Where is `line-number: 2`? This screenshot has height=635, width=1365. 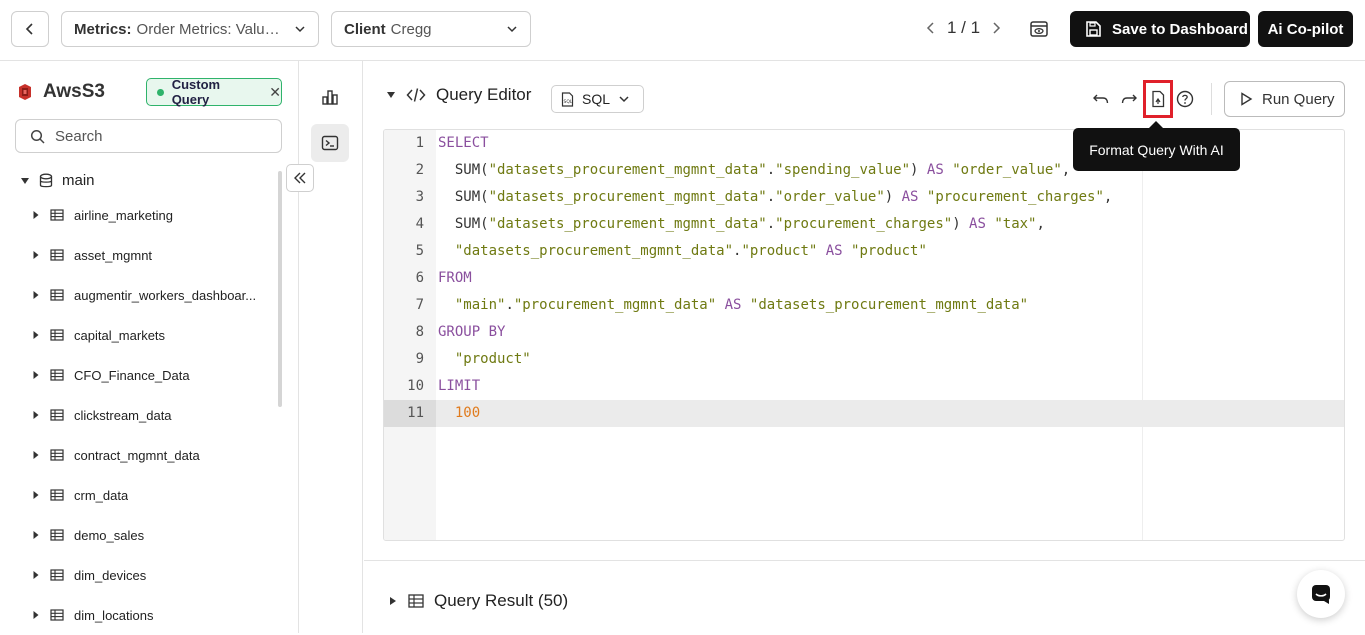 line-number: 2 is located at coordinates (419, 170).